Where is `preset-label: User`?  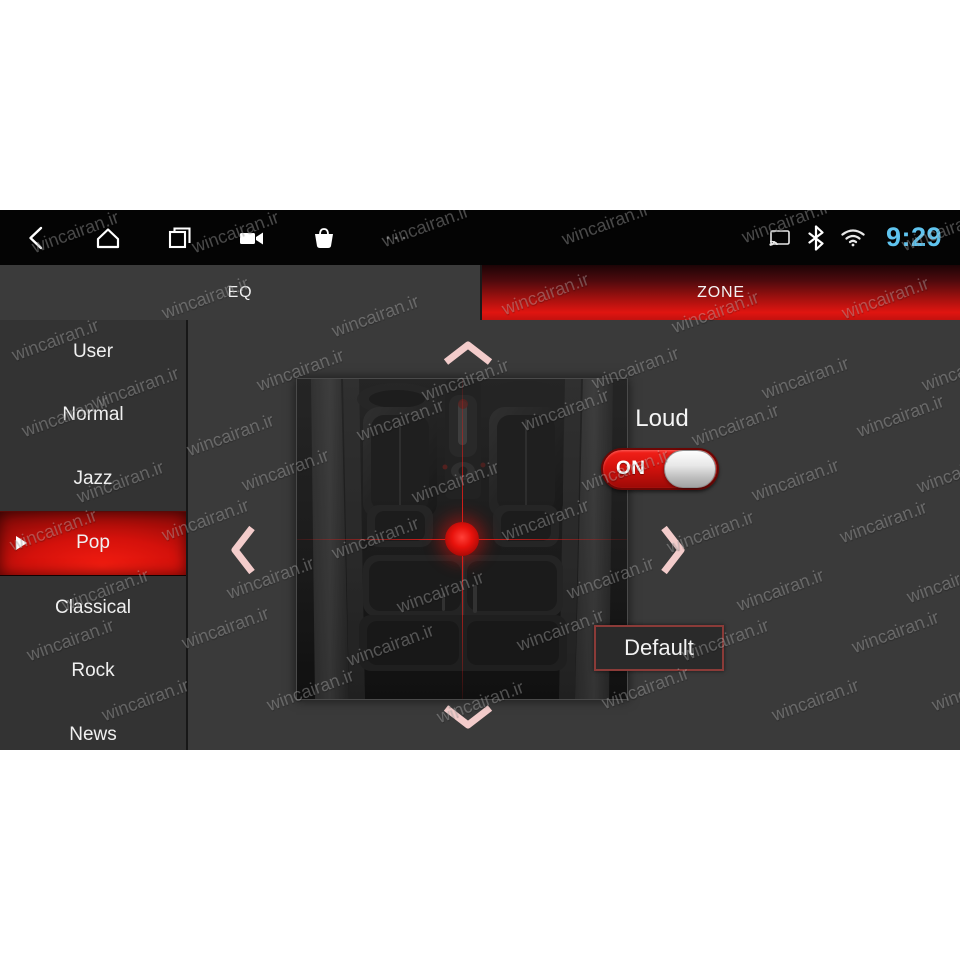
preset-label: User is located at coordinates (93, 351).